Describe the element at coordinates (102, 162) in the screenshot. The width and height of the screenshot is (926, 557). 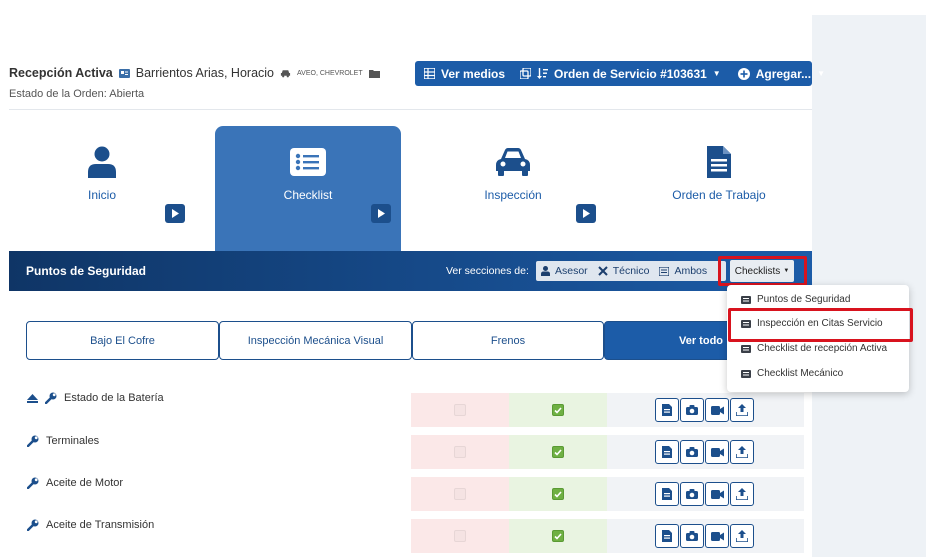
I see `user-icon` at that location.